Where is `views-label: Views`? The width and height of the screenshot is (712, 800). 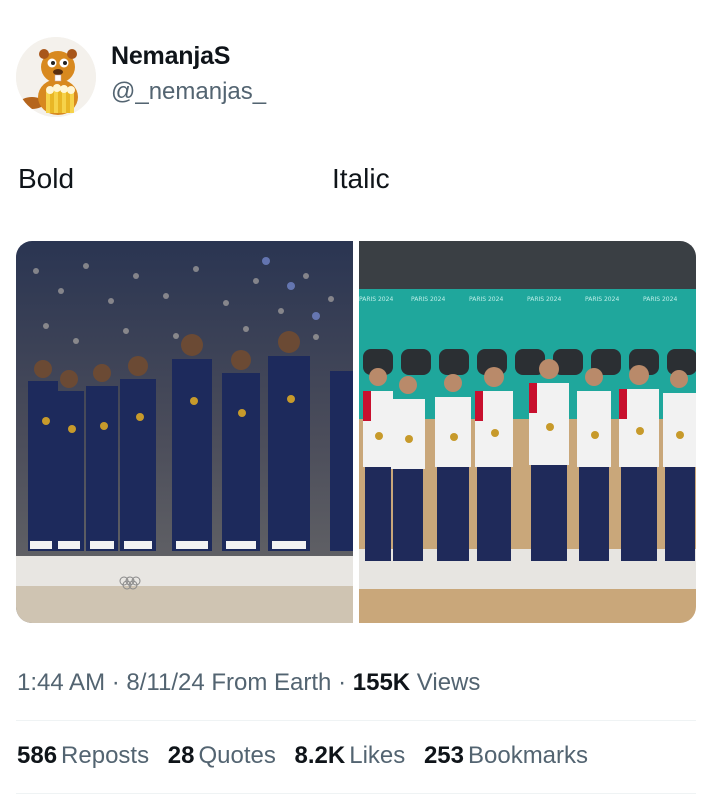
views-label: Views is located at coordinates (448, 682).